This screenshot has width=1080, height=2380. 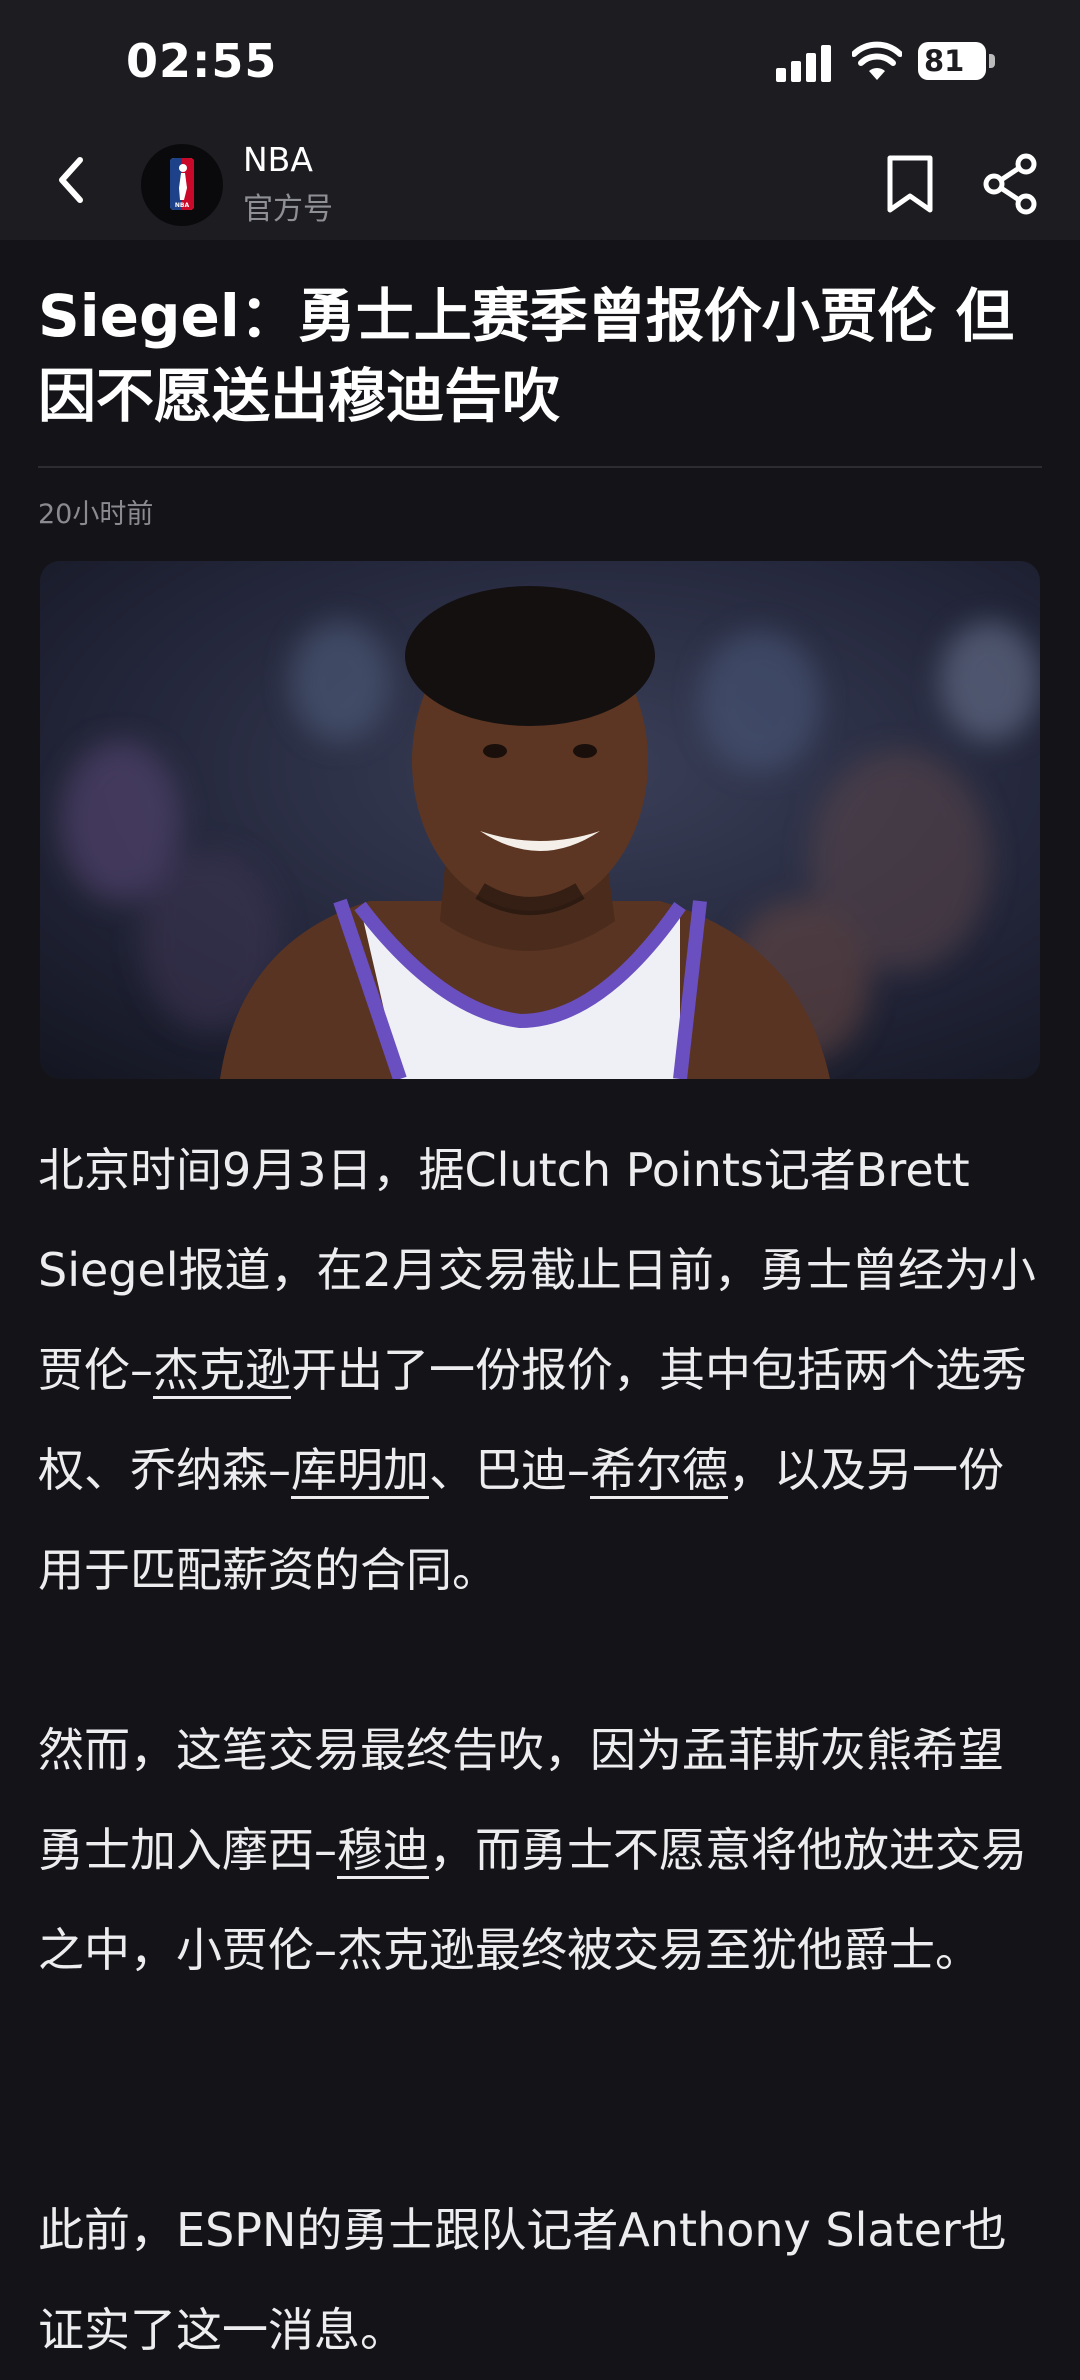 I want to click on channel-name: NBA, so click(x=278, y=159).